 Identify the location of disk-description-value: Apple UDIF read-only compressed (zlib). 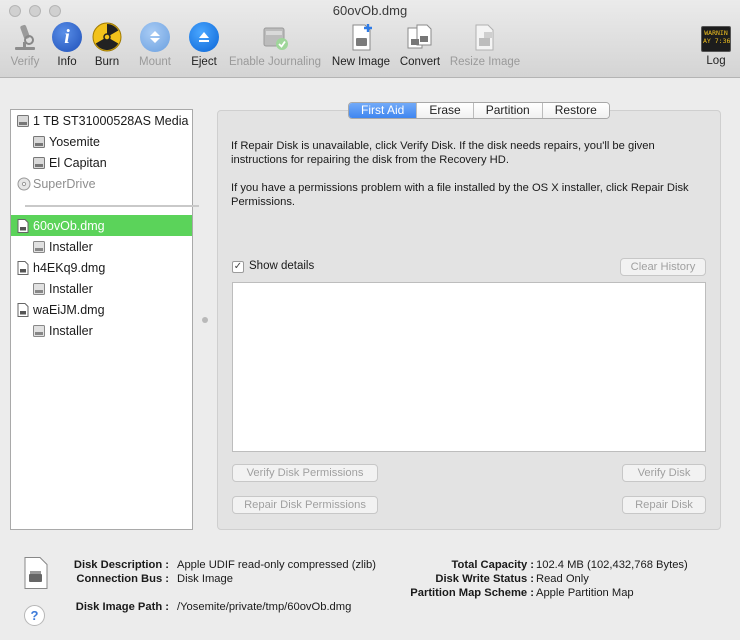
(276, 565).